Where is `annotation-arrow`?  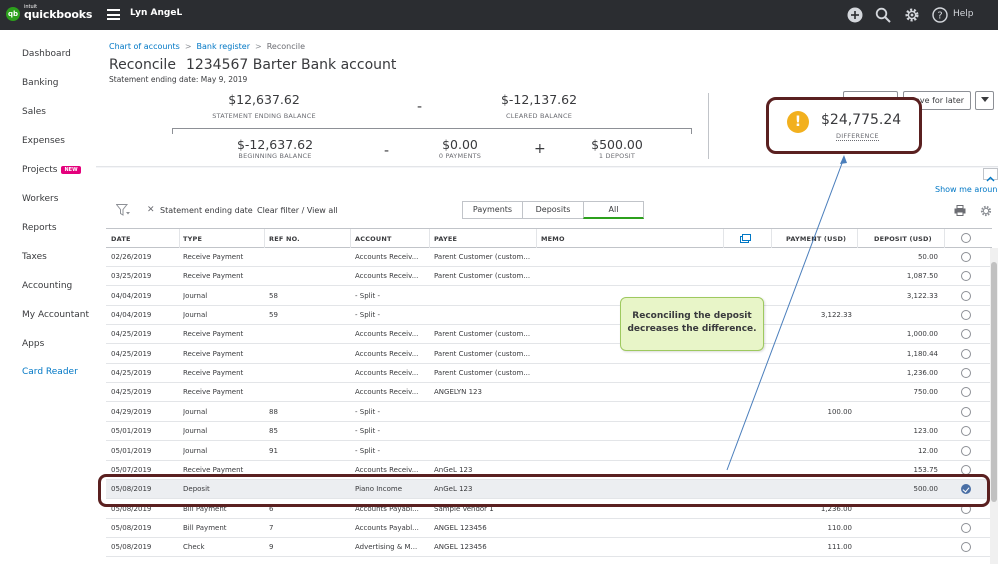
annotation-arrow is located at coordinates (786, 313).